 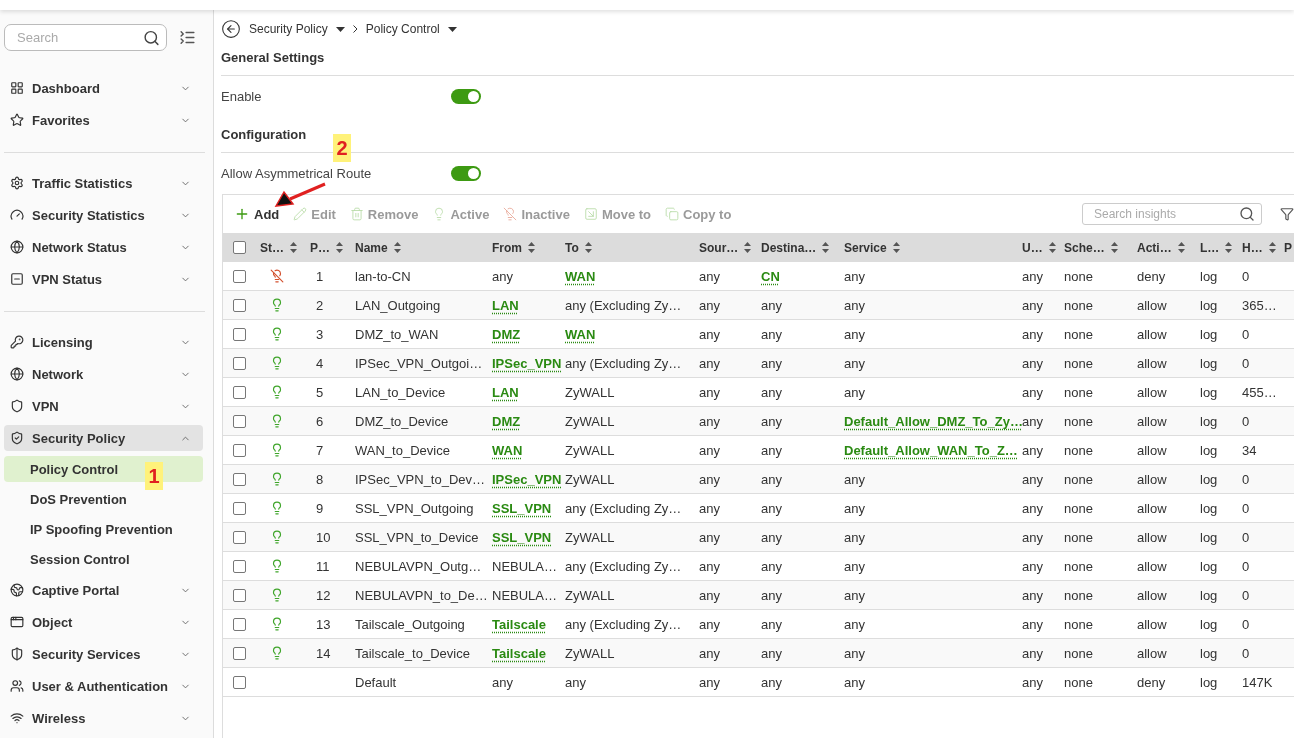 I want to click on table-link: SSL_VPN, so click(x=522, y=537).